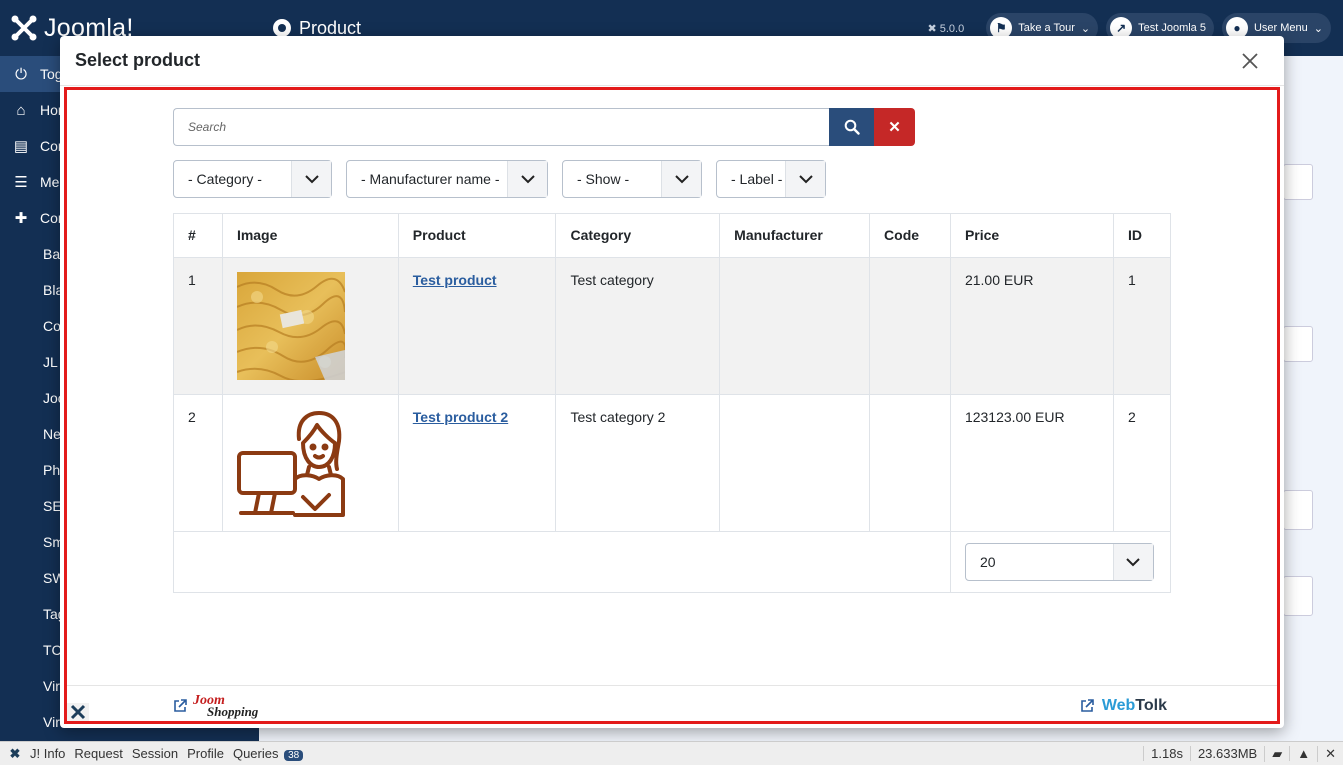 Image resolution: width=1343 pixels, height=765 pixels. Describe the element at coordinates (198, 235) in the screenshot. I see `column-header: #` at that location.